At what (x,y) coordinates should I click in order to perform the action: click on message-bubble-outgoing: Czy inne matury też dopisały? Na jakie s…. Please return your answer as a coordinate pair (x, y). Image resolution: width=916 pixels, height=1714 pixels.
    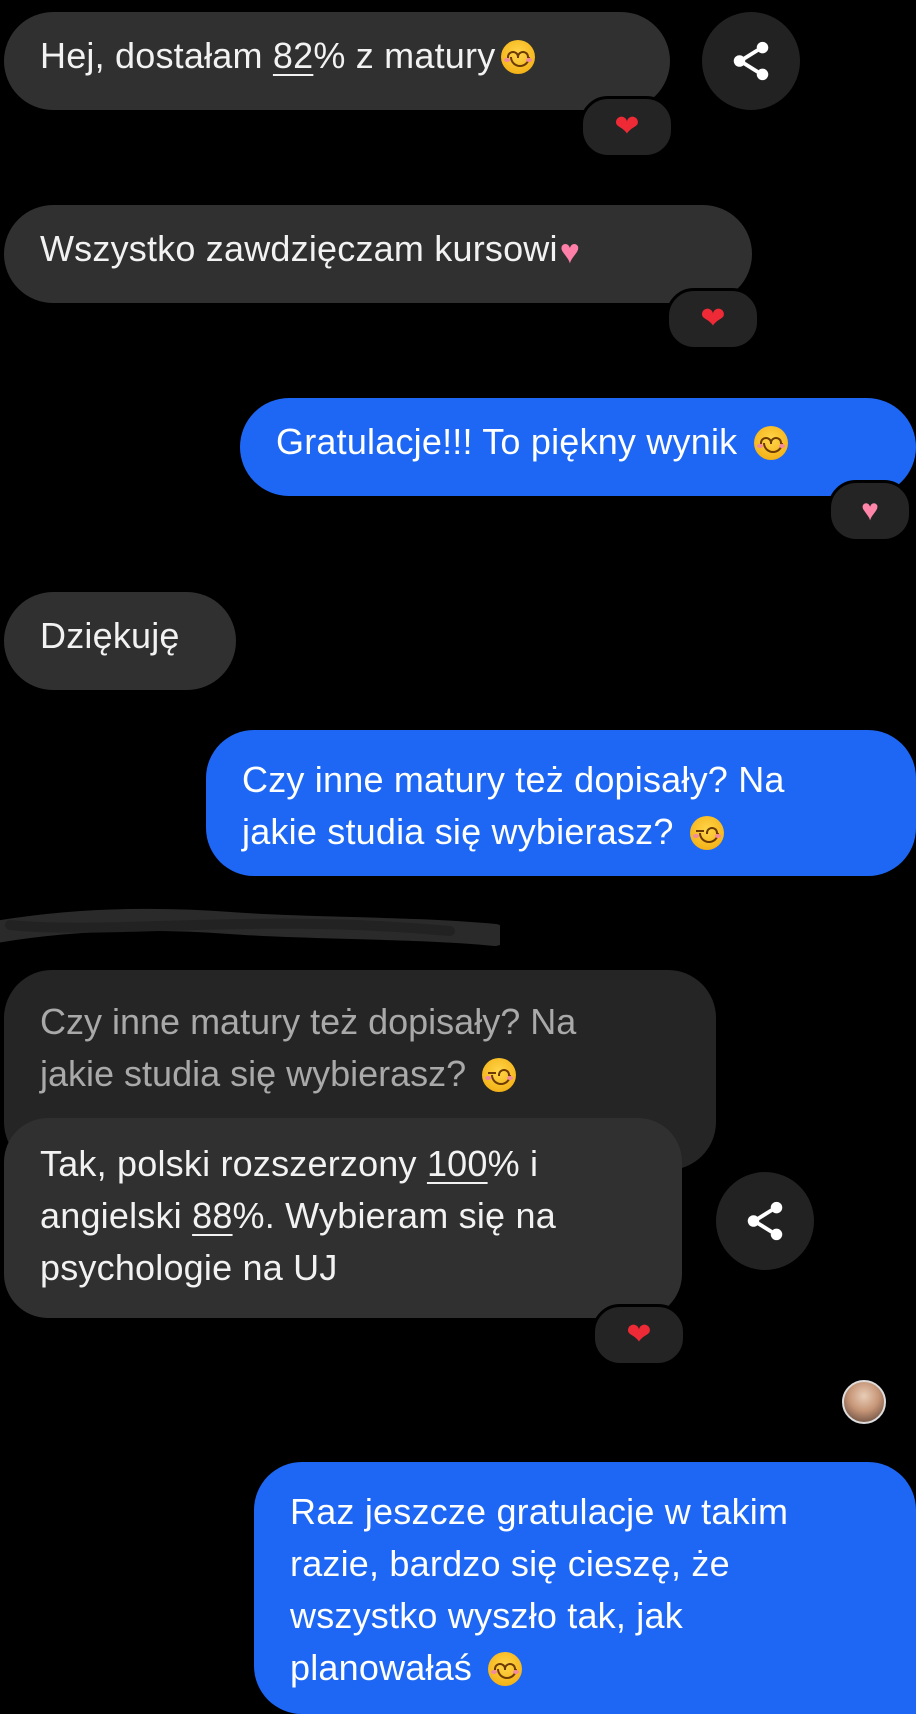
    Looking at the image, I should click on (561, 803).